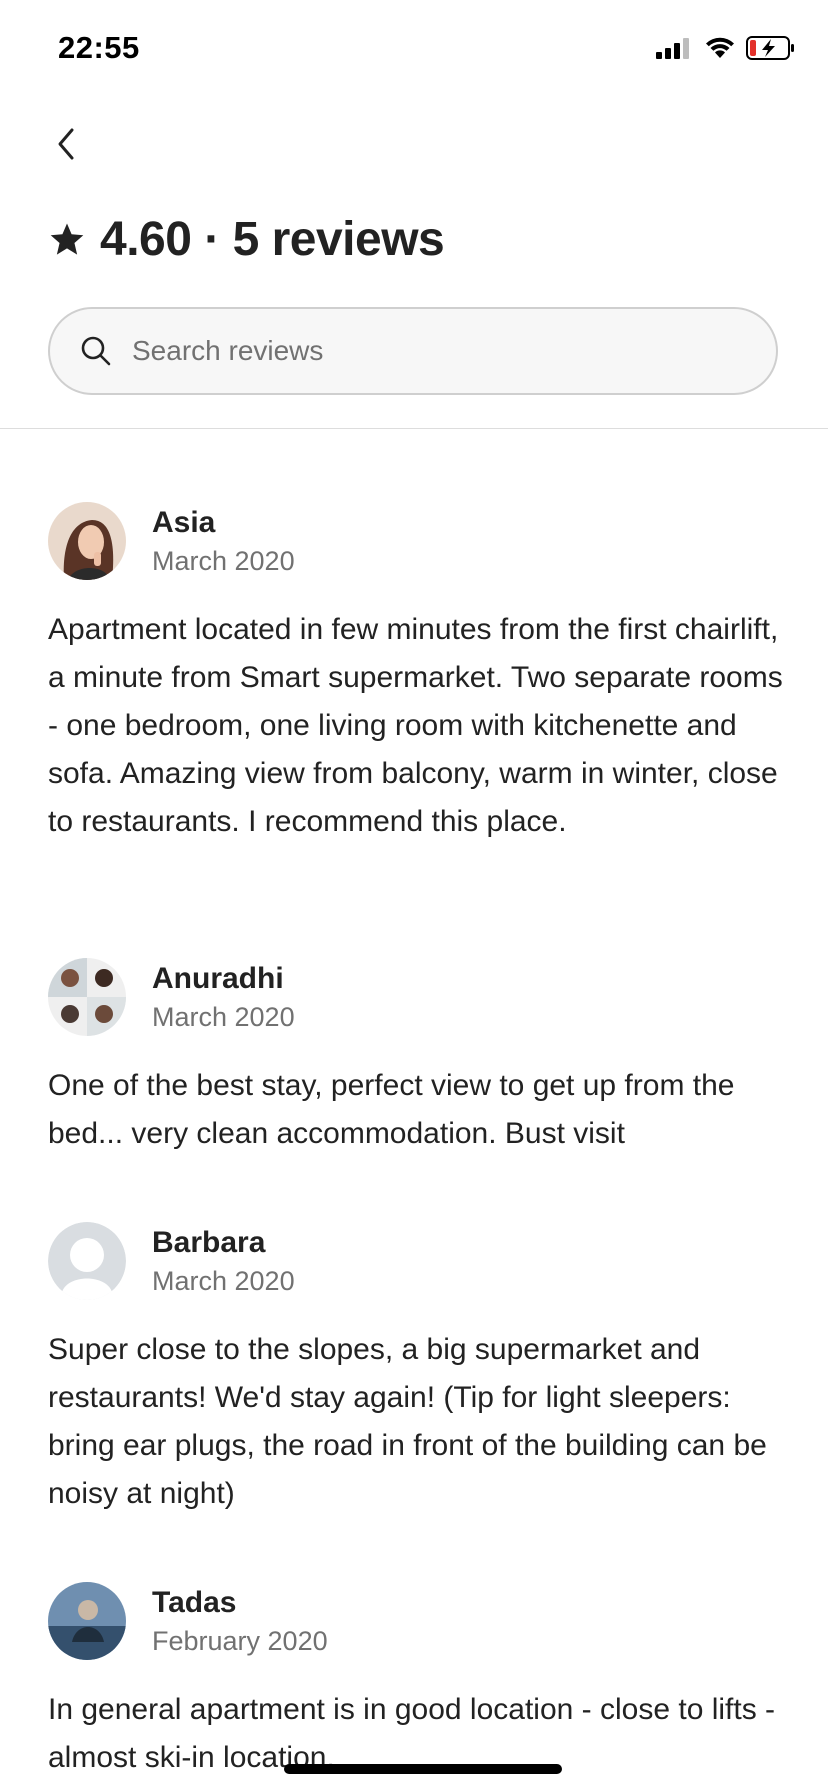 The height and width of the screenshot is (1792, 828). I want to click on search-icon, so click(96, 351).